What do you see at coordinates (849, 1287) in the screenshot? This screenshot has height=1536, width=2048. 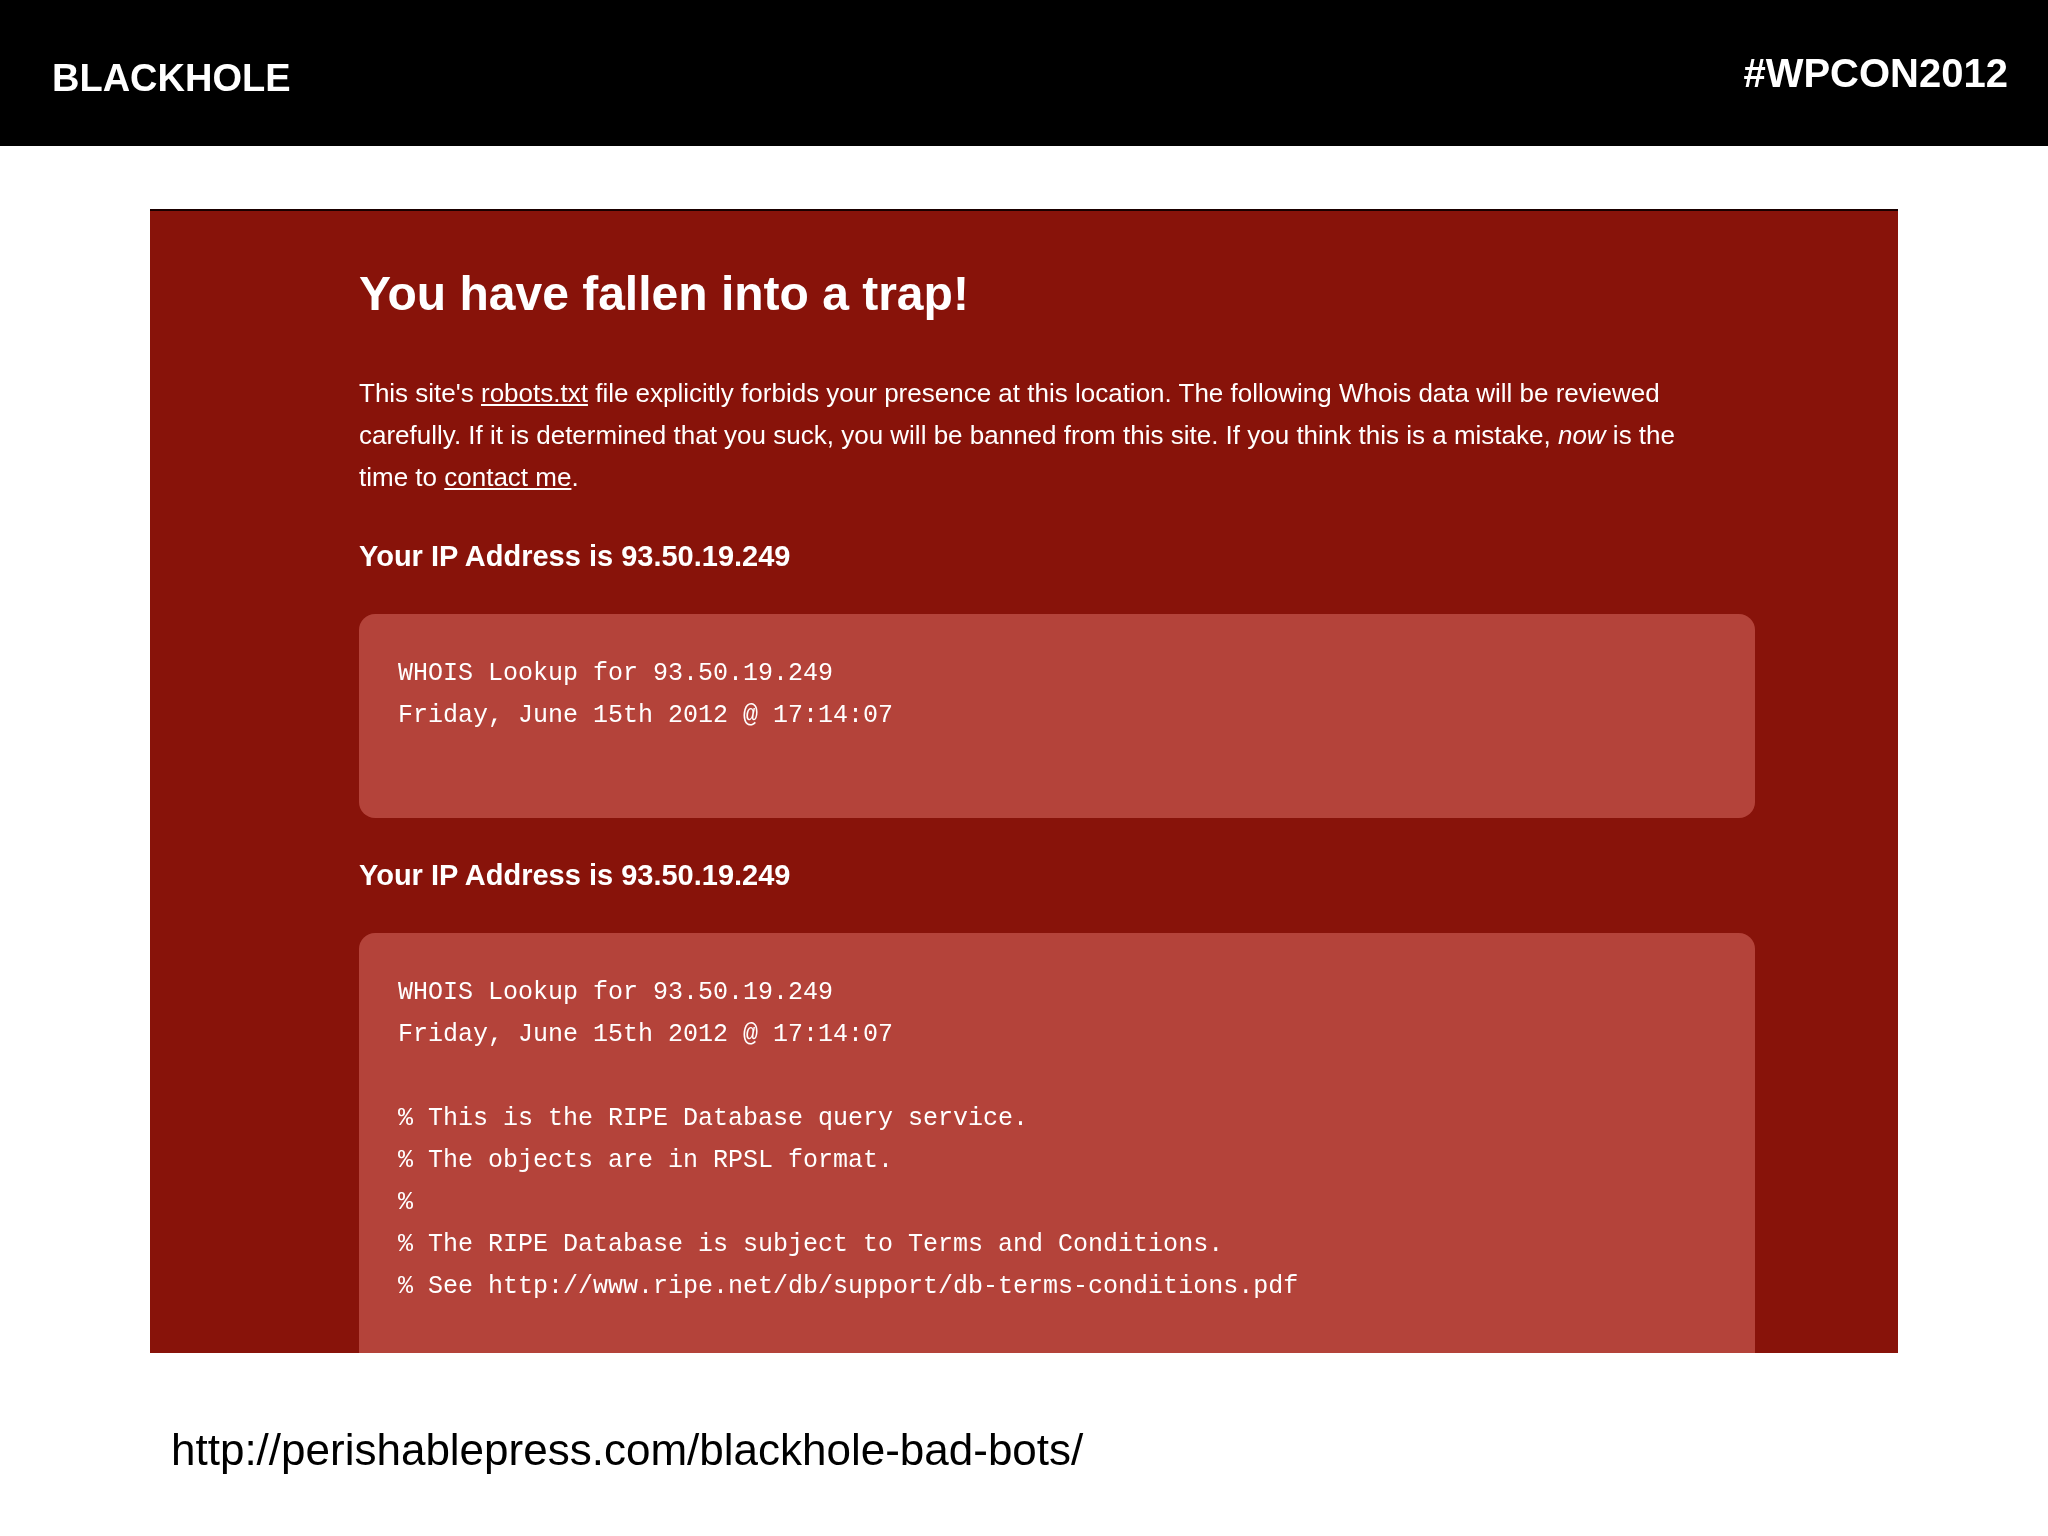 I see `whois-line: % See http://www.ripe.net/db/support/db-terms-conditions.pdf` at bounding box center [849, 1287].